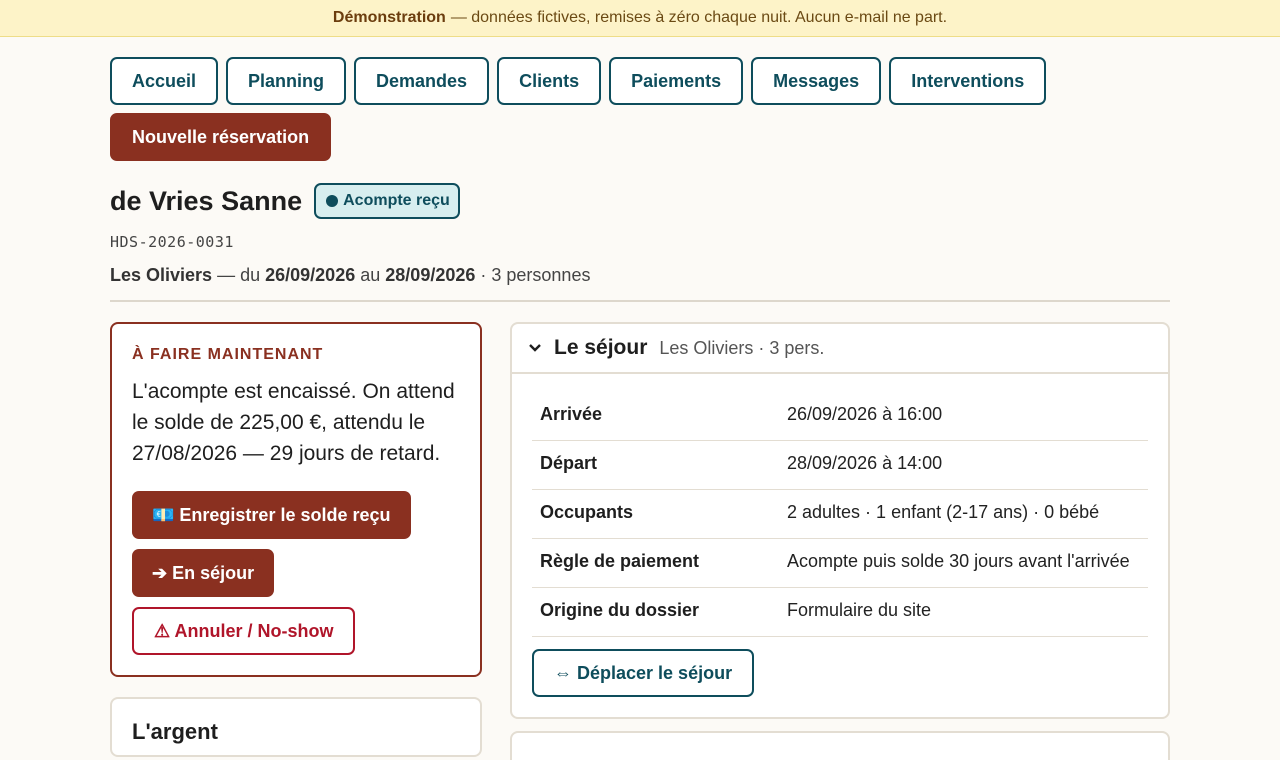 The height and width of the screenshot is (760, 1280). I want to click on detail-value: 28/09/2026 à 14:00, so click(865, 463).